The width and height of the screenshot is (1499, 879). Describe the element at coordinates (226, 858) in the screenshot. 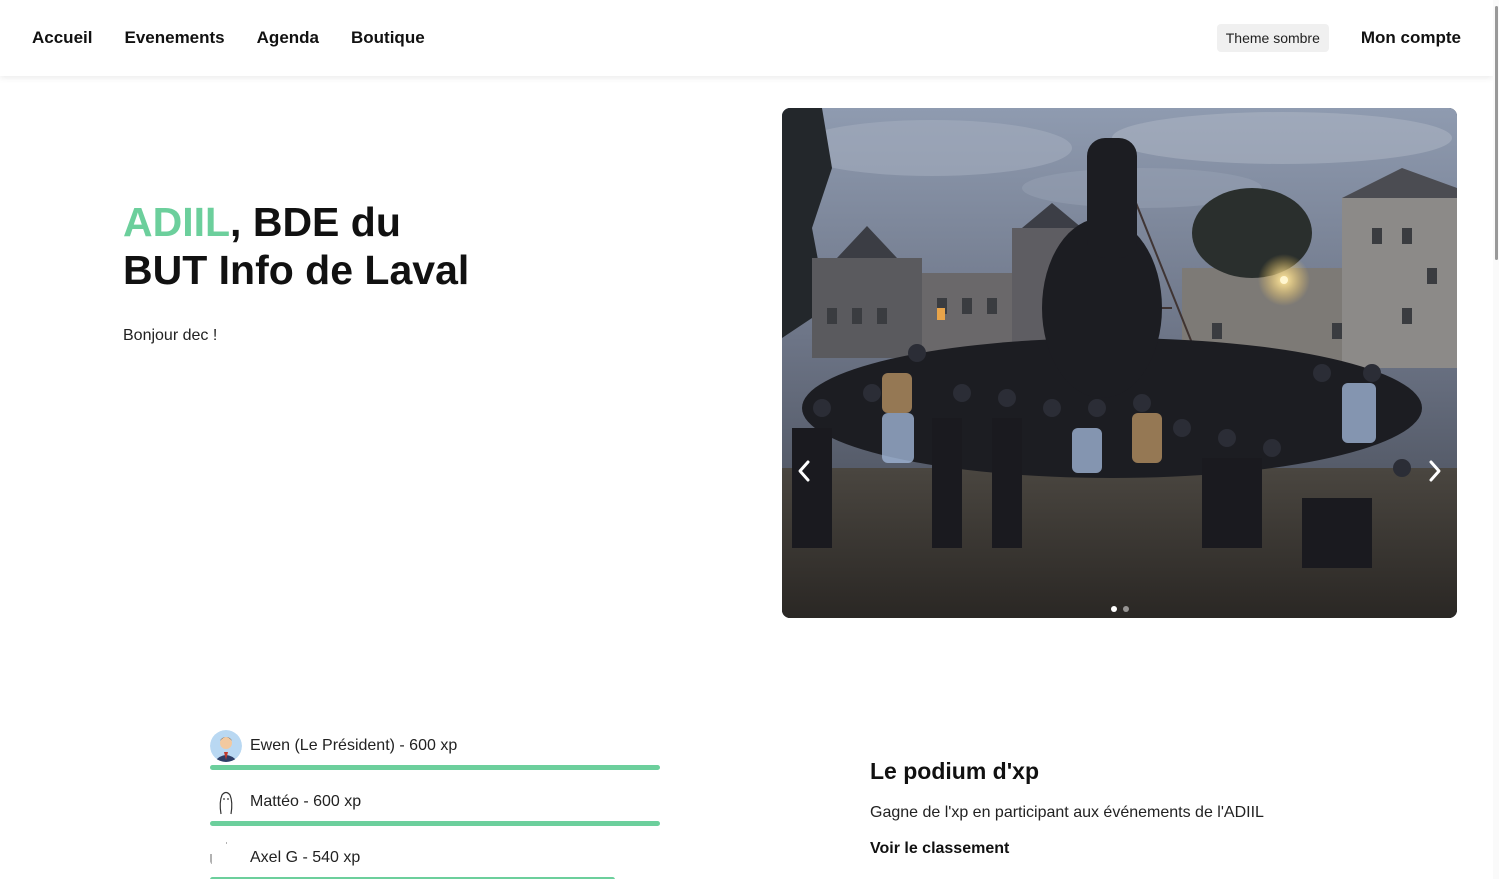

I see `blank-avatar-icon` at that location.